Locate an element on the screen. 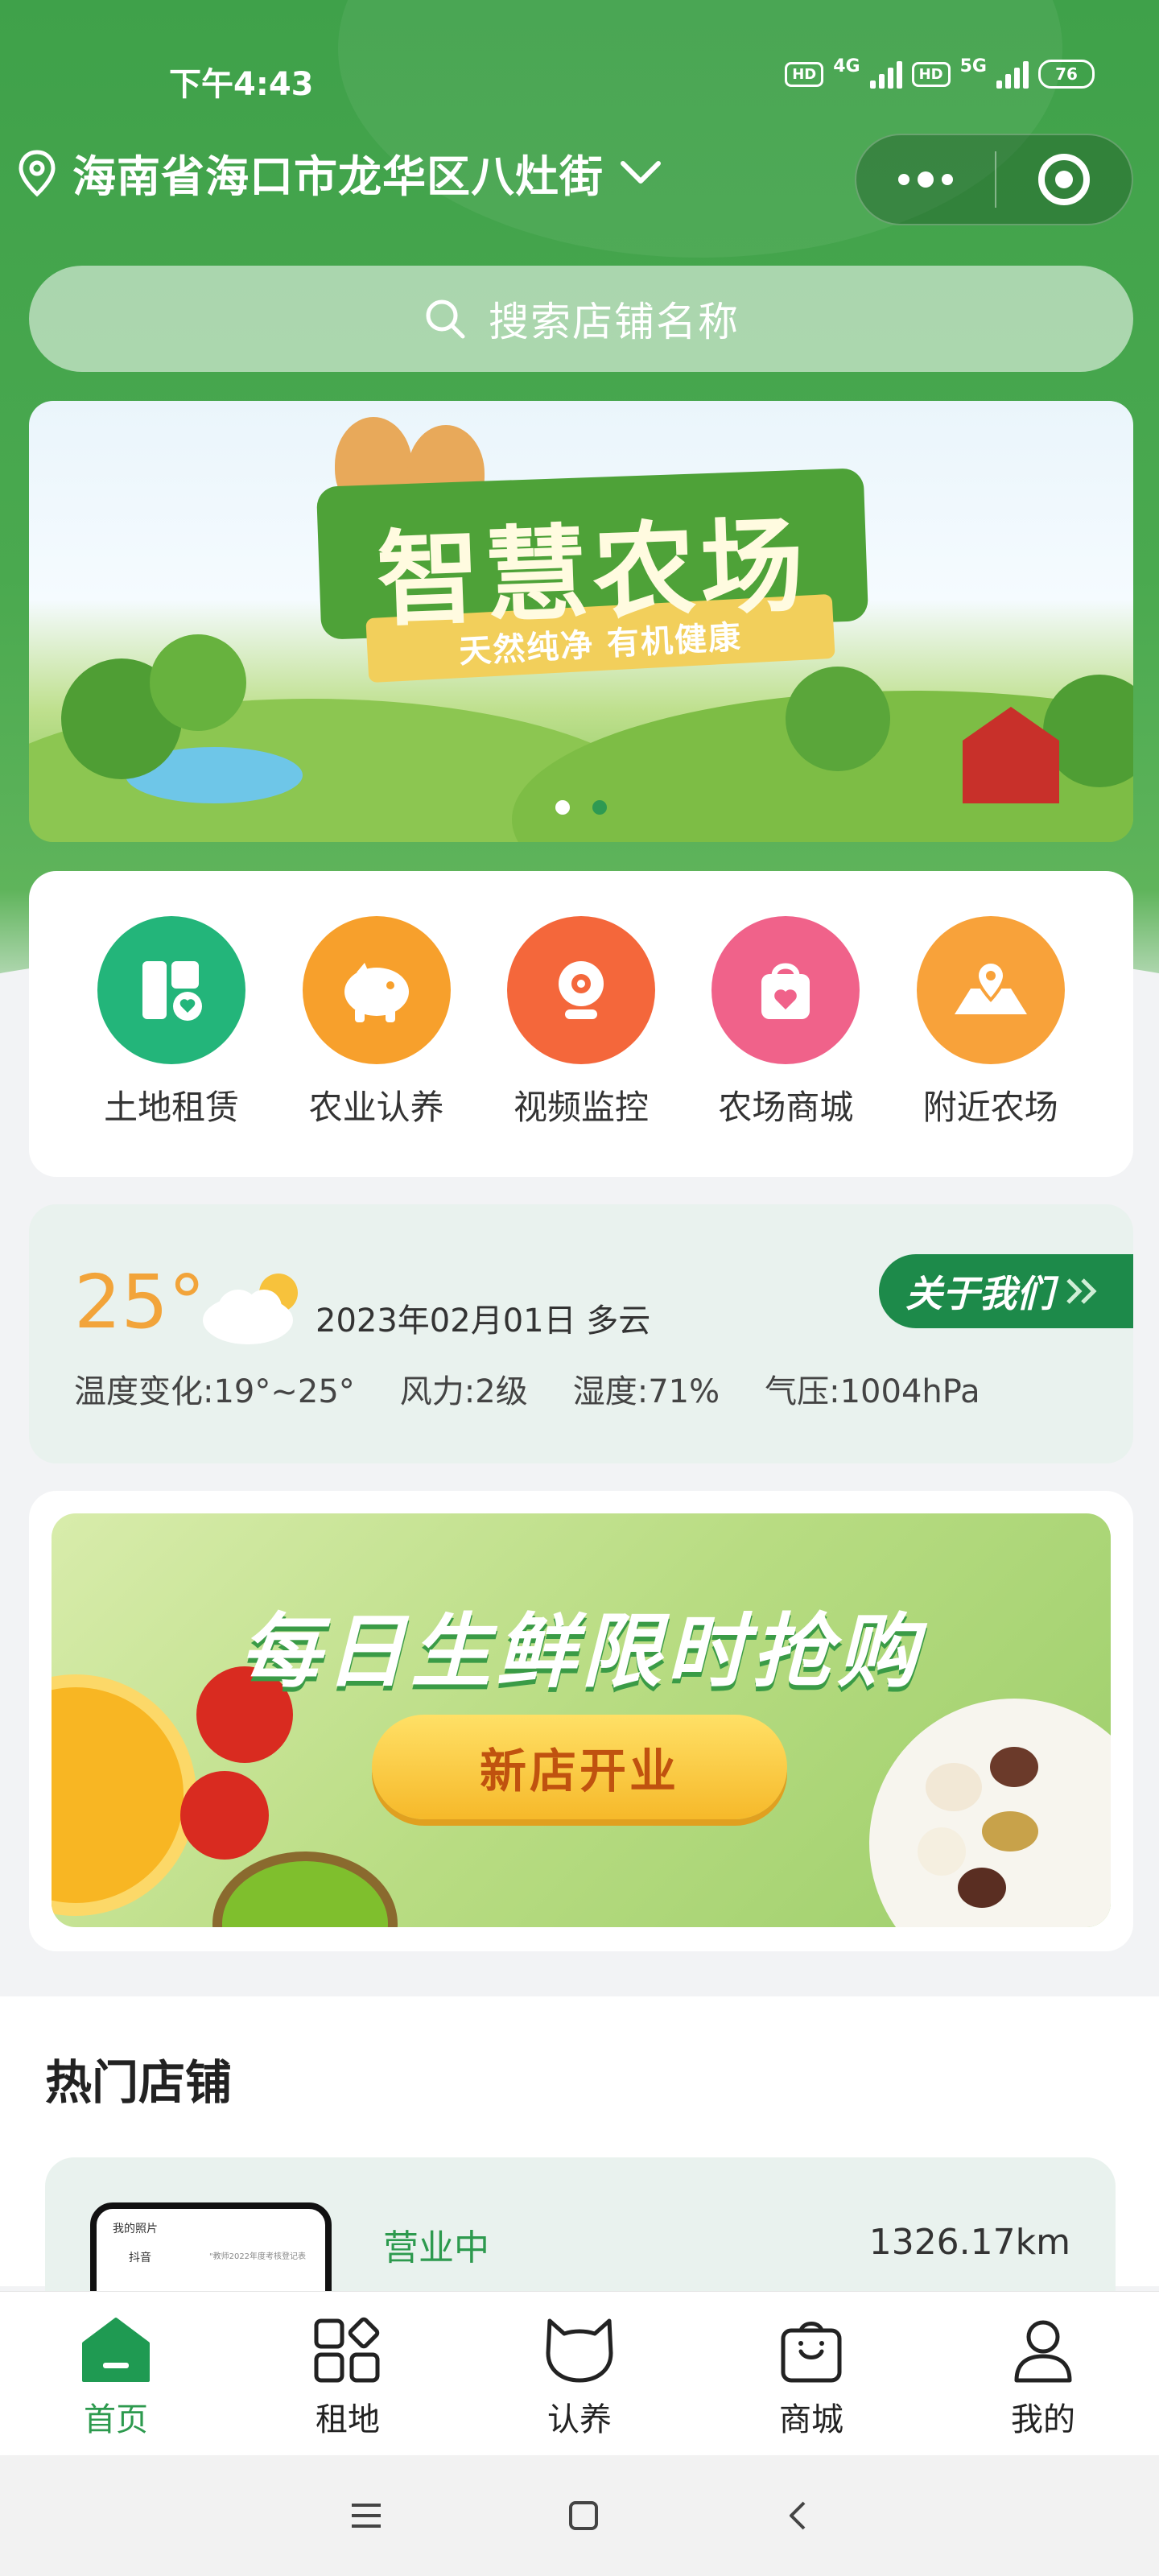 Image resolution: width=1159 pixels, height=2576 pixels. tab-label: 首页 is located at coordinates (116, 2419).